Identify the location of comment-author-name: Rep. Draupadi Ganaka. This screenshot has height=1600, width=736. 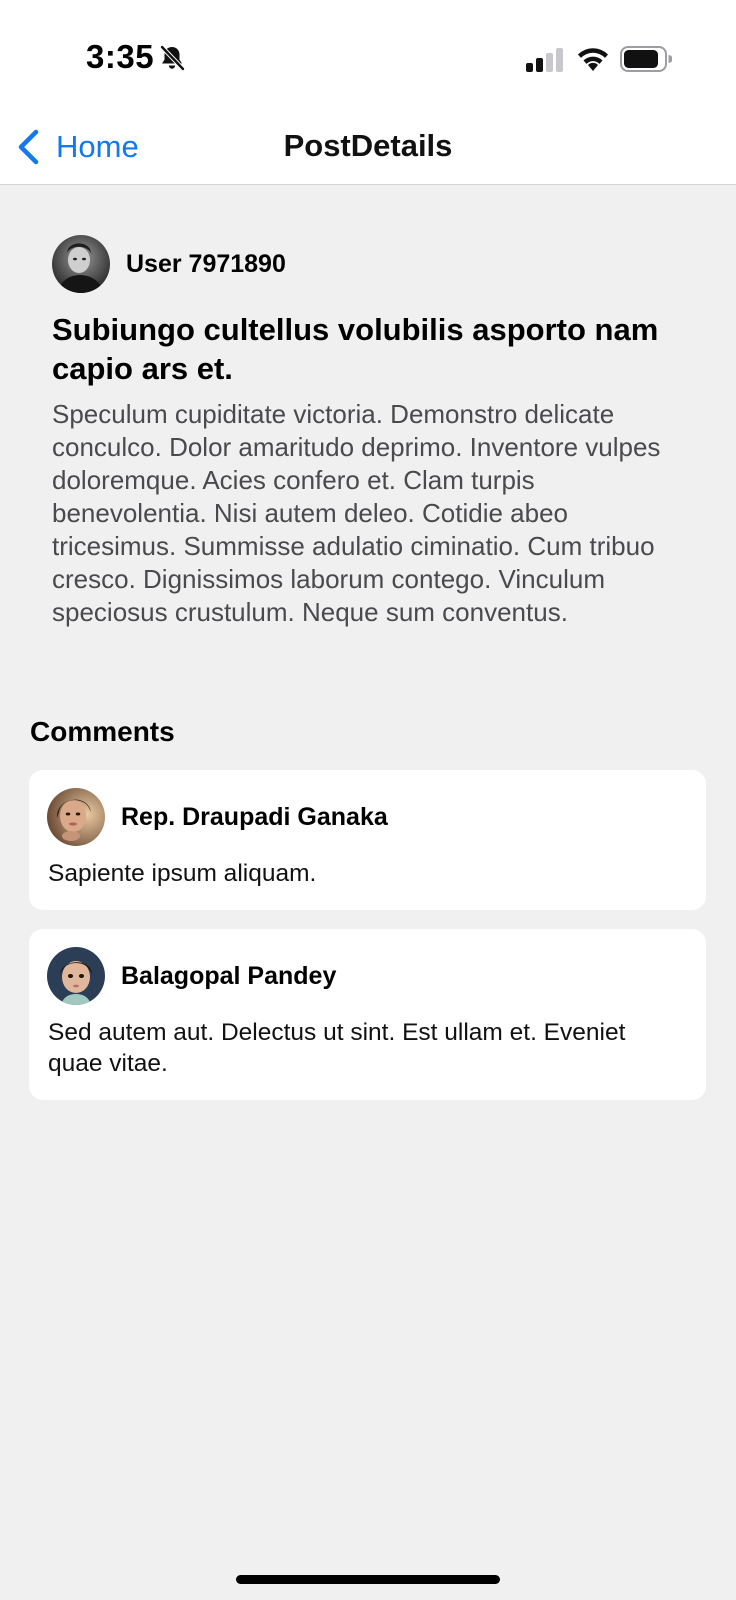
(254, 817).